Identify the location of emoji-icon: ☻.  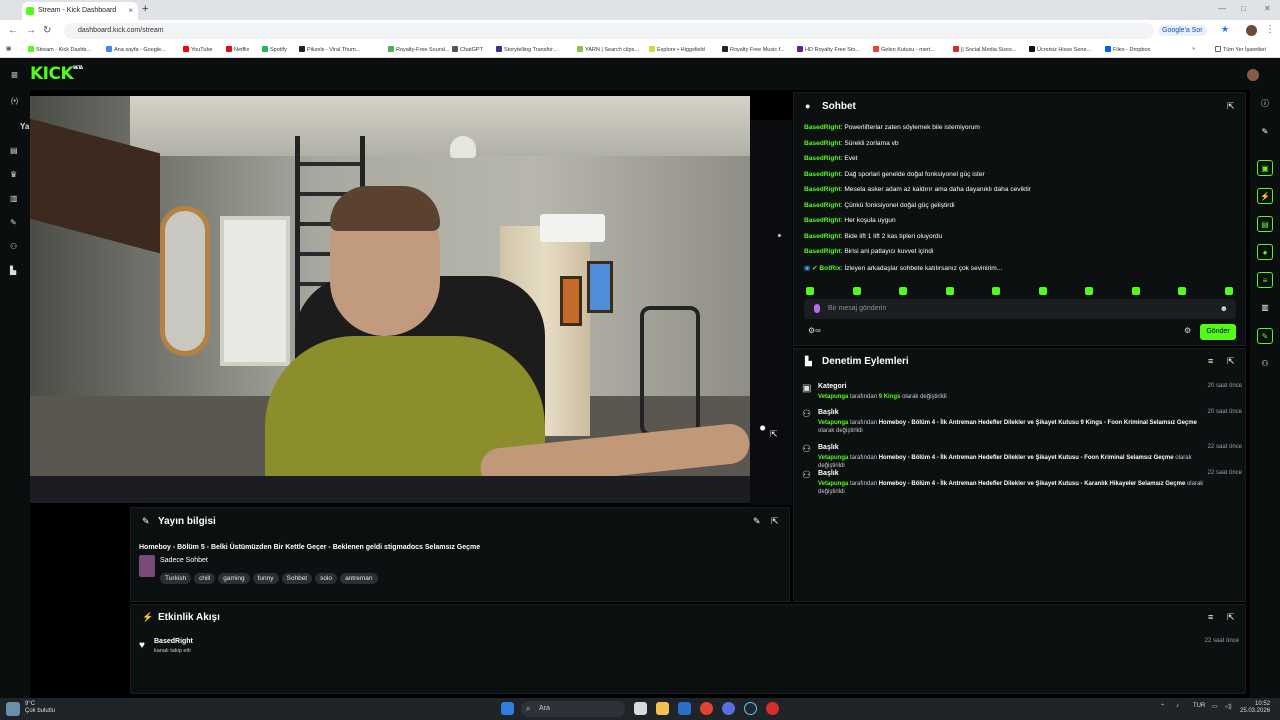
(1224, 308).